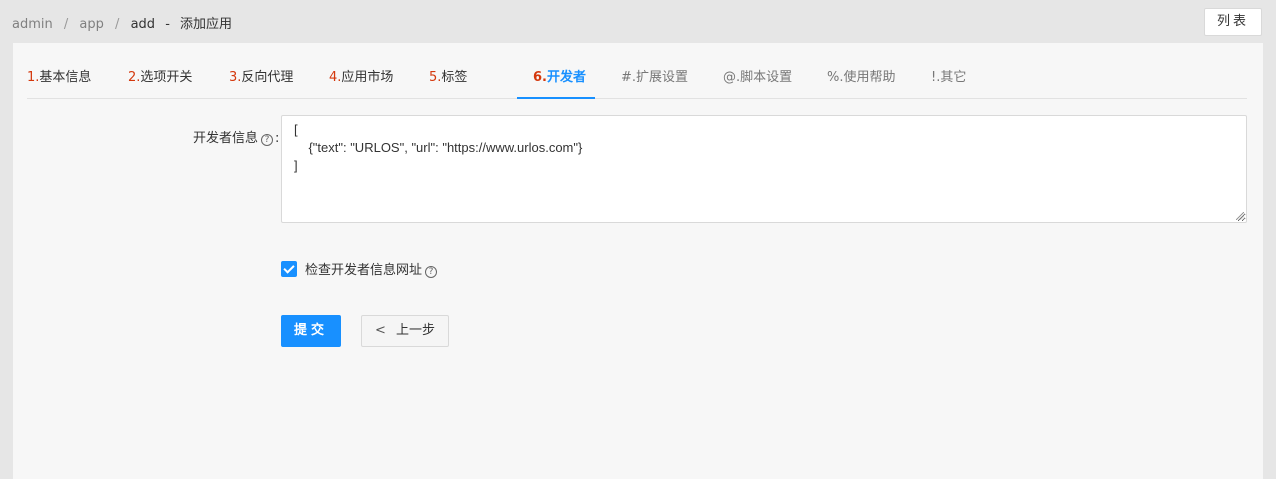 The image size is (1276, 479). Describe the element at coordinates (65, 77) in the screenshot. I see `tab-label: 基本信息` at that location.